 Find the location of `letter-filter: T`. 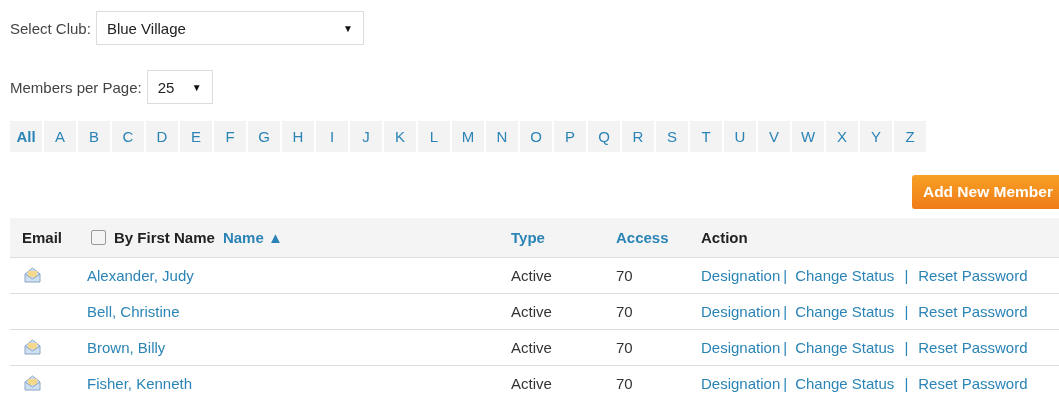

letter-filter: T is located at coordinates (706, 136).